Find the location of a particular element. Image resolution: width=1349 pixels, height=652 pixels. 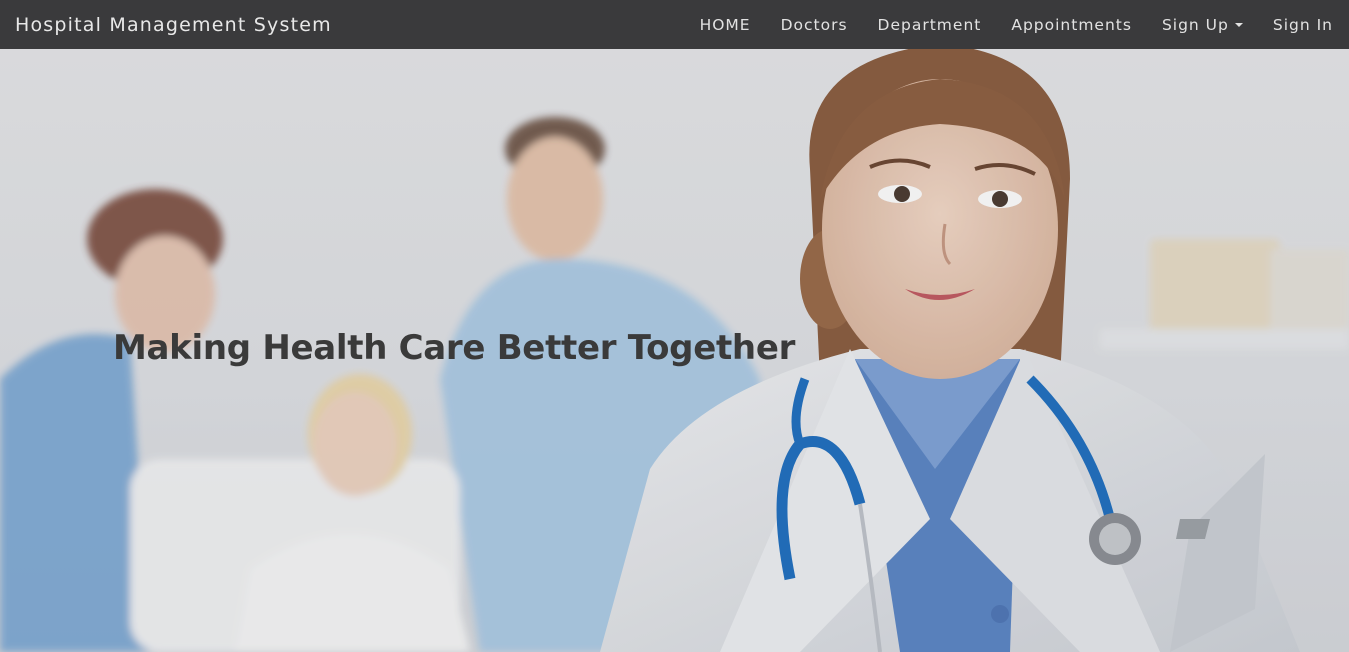

nav-signup-dropdown: Sign Up is located at coordinates (1202, 24).